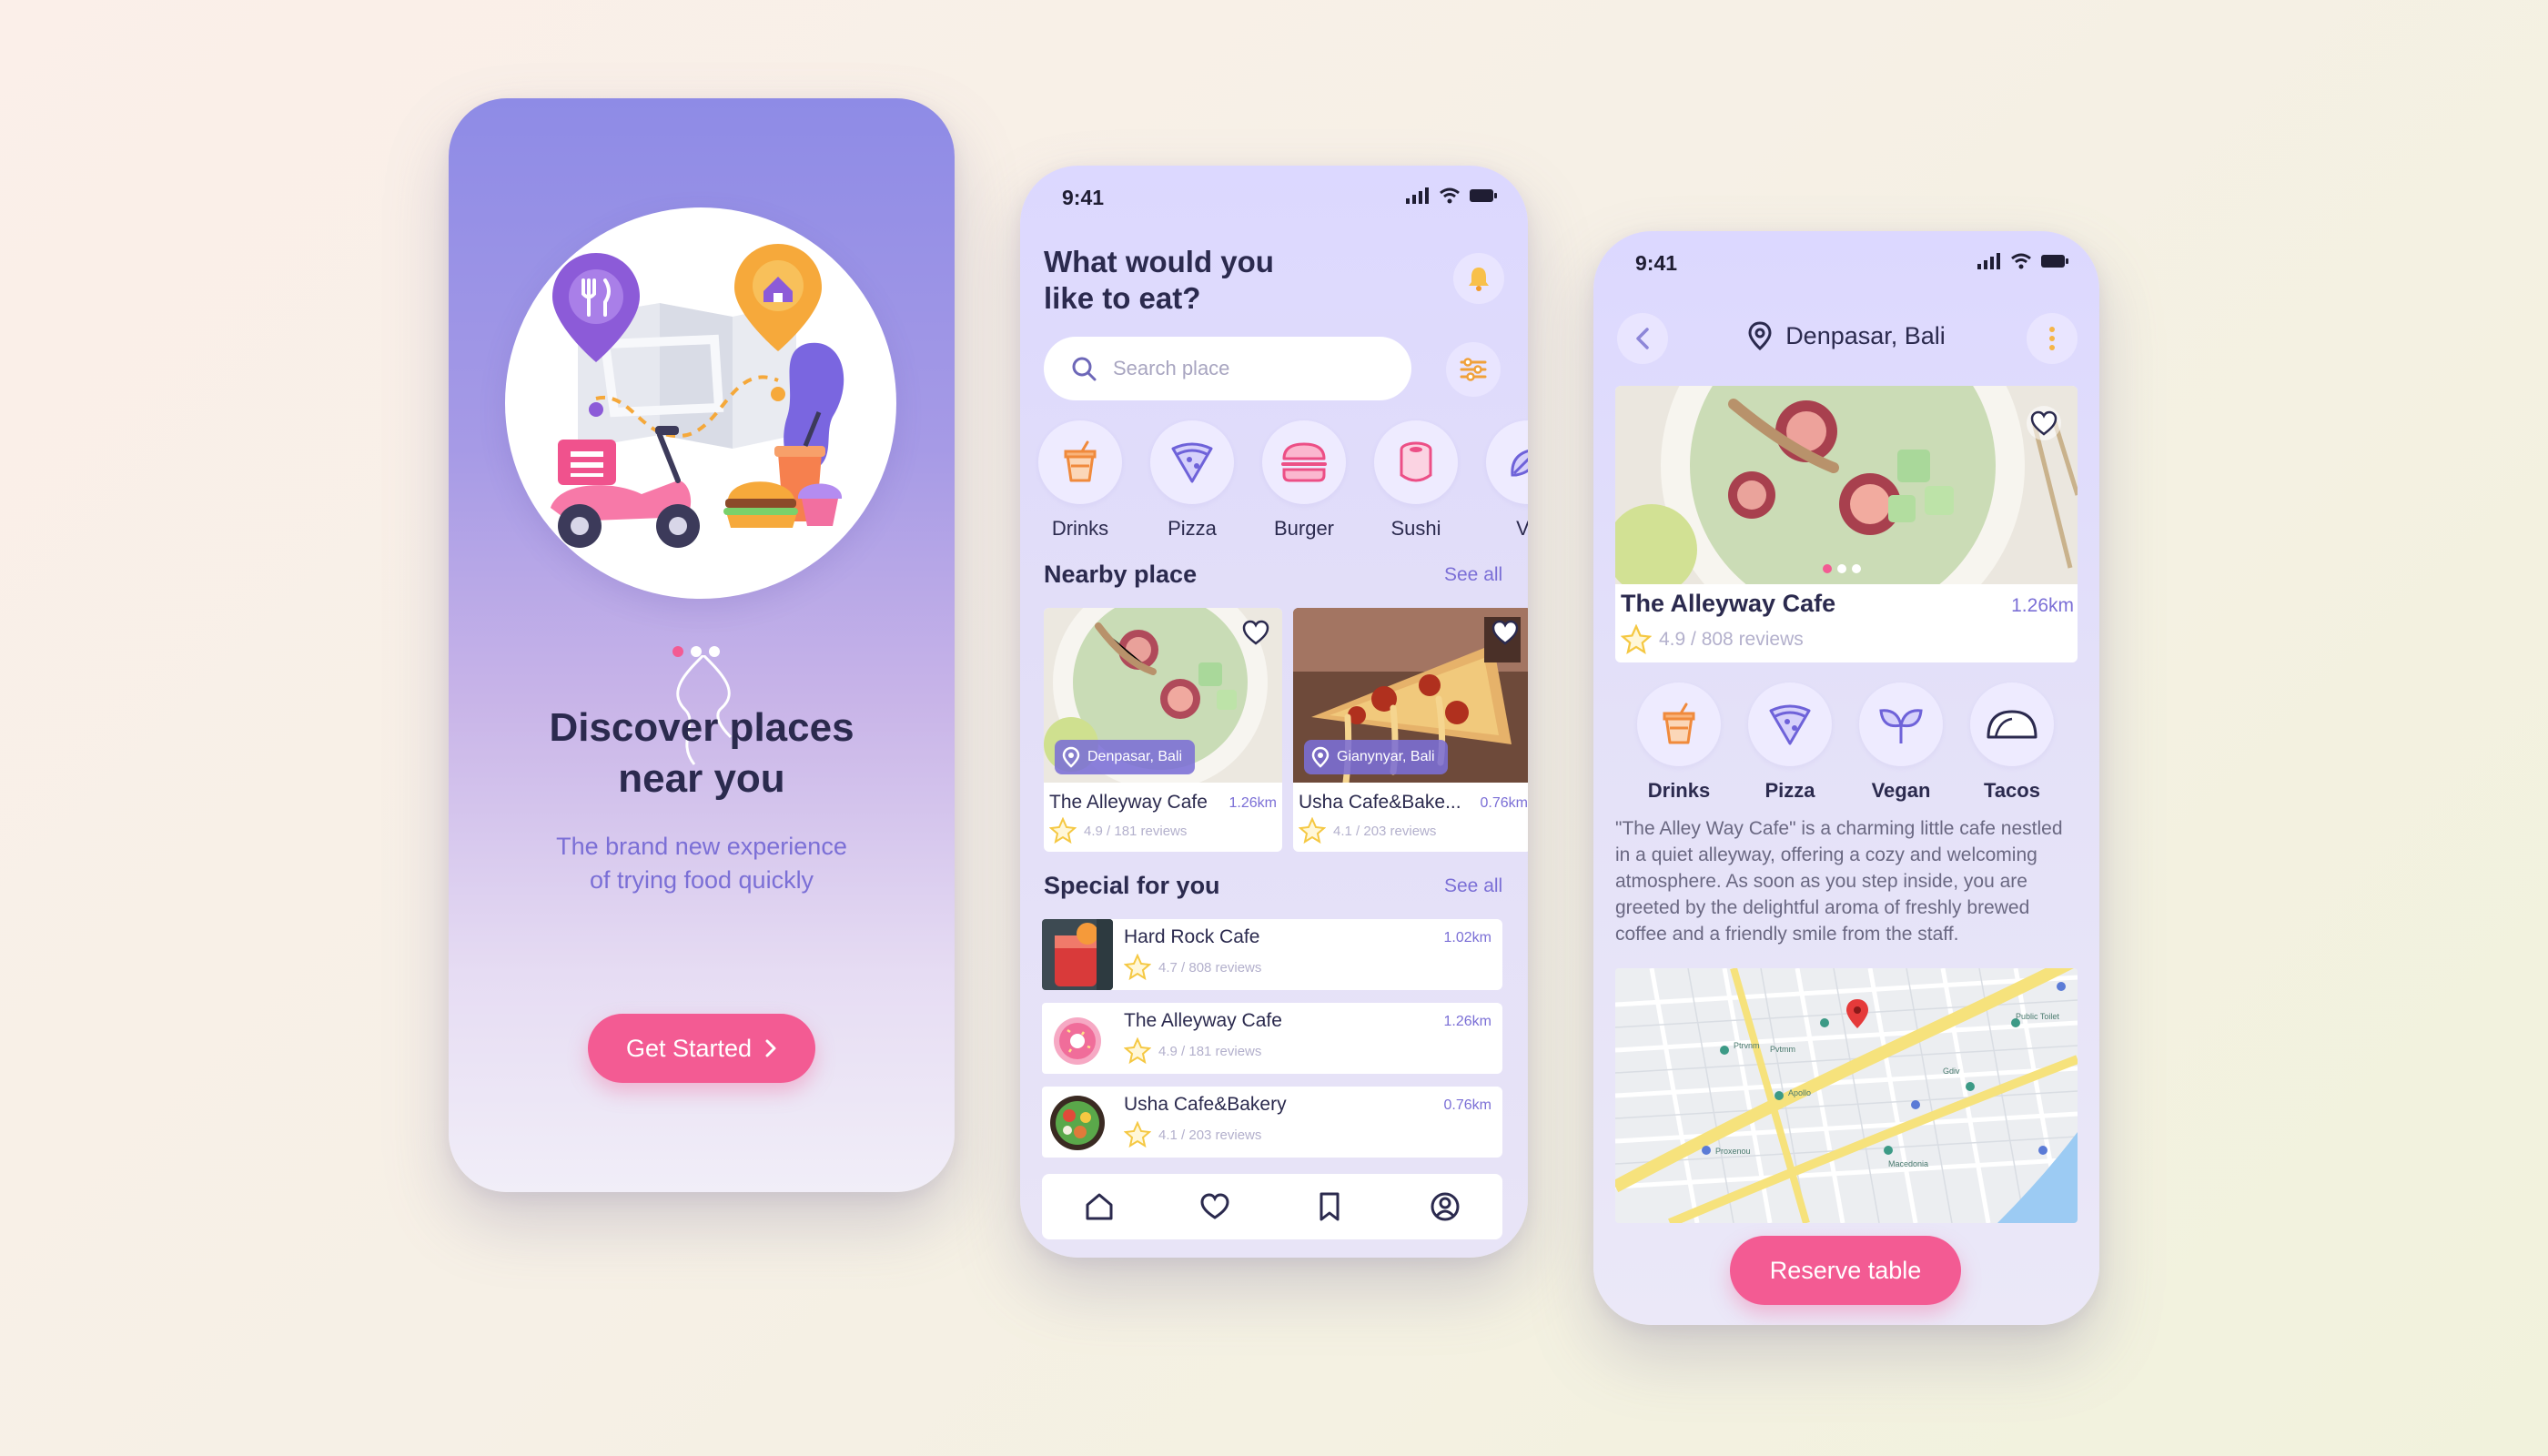 This screenshot has width=2548, height=1456. What do you see at coordinates (1084, 198) in the screenshot?
I see `status-time: 9:41` at bounding box center [1084, 198].